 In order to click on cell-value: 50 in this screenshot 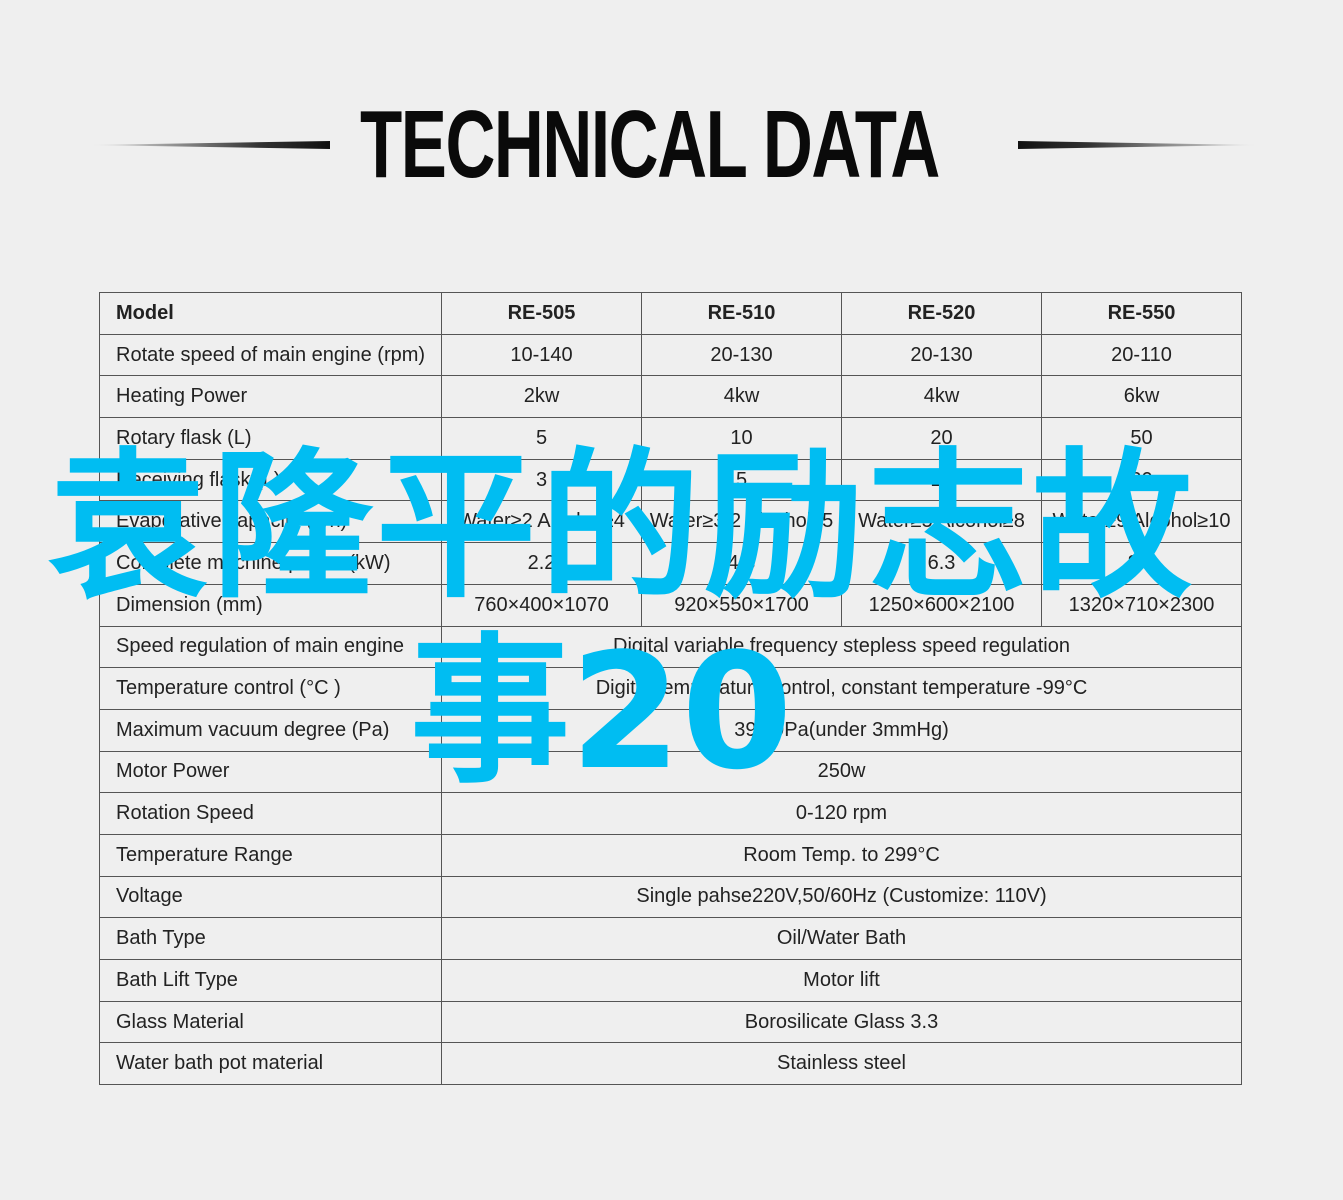, I will do `click(1141, 438)`.